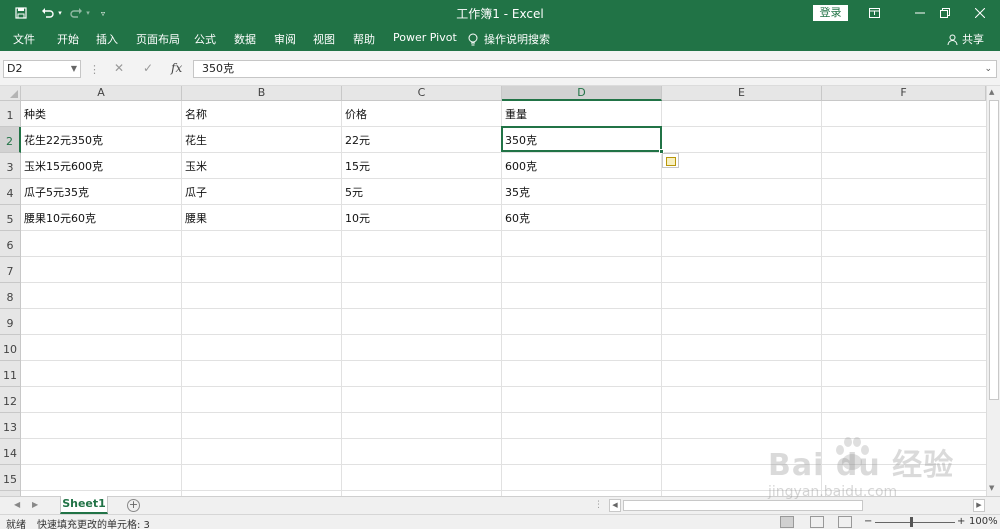 The height and width of the screenshot is (531, 1000). What do you see at coordinates (324, 39) in the screenshot?
I see `tab-view: 视图` at bounding box center [324, 39].